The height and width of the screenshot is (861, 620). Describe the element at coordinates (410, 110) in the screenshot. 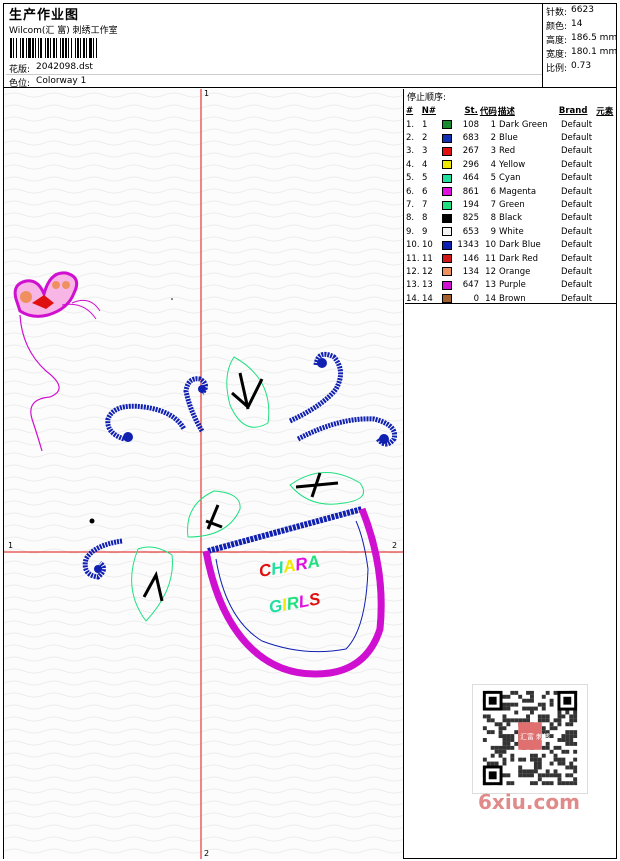

I see `col-index: #` at that location.